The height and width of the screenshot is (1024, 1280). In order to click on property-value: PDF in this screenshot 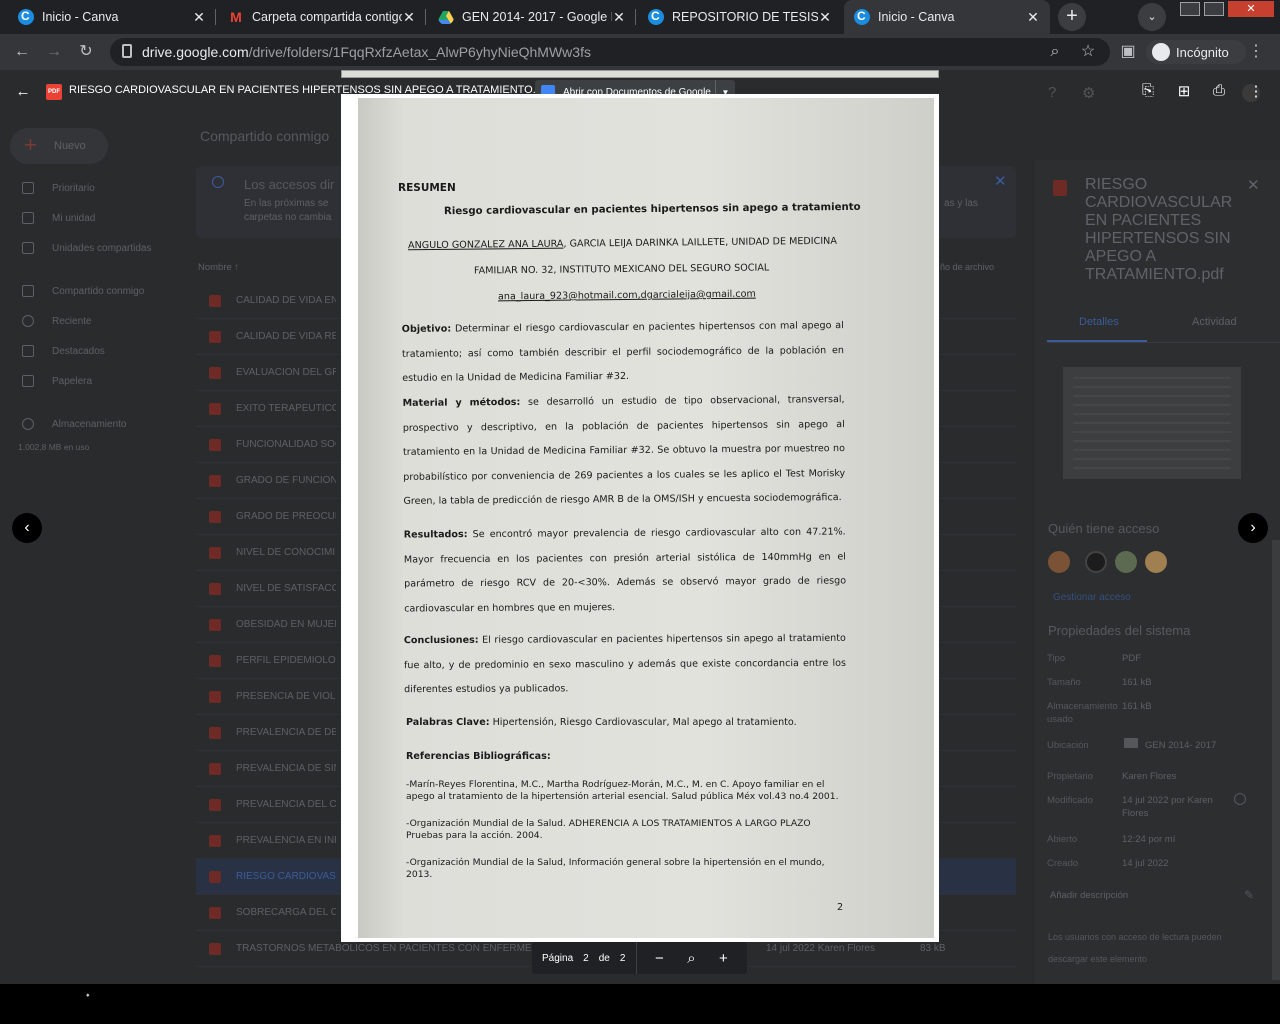, I will do `click(1131, 658)`.